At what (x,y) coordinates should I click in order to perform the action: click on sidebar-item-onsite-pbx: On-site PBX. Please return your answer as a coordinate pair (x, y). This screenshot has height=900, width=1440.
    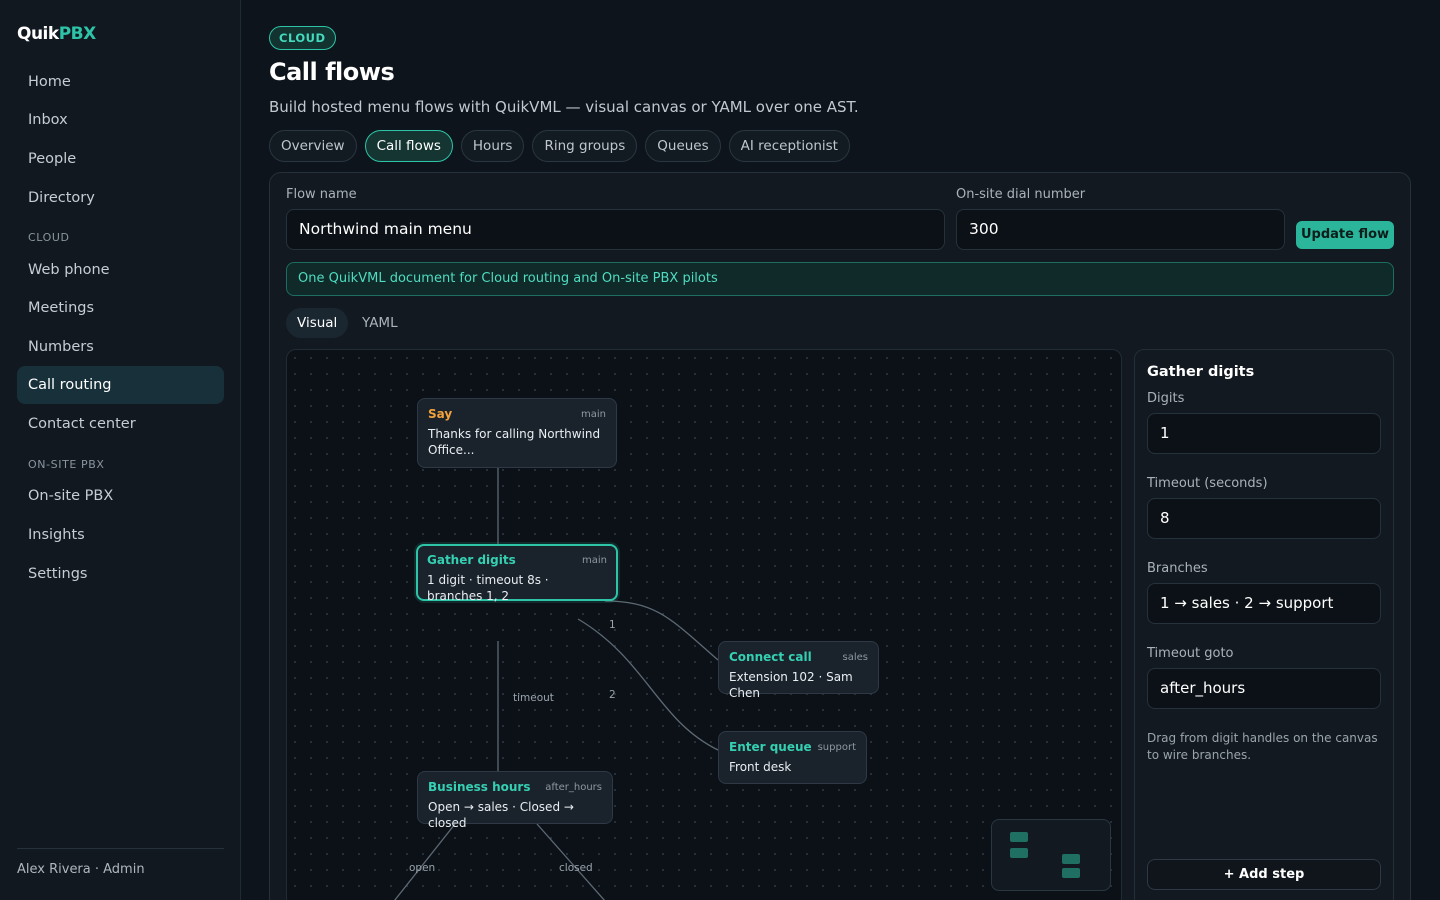
    Looking at the image, I should click on (120, 496).